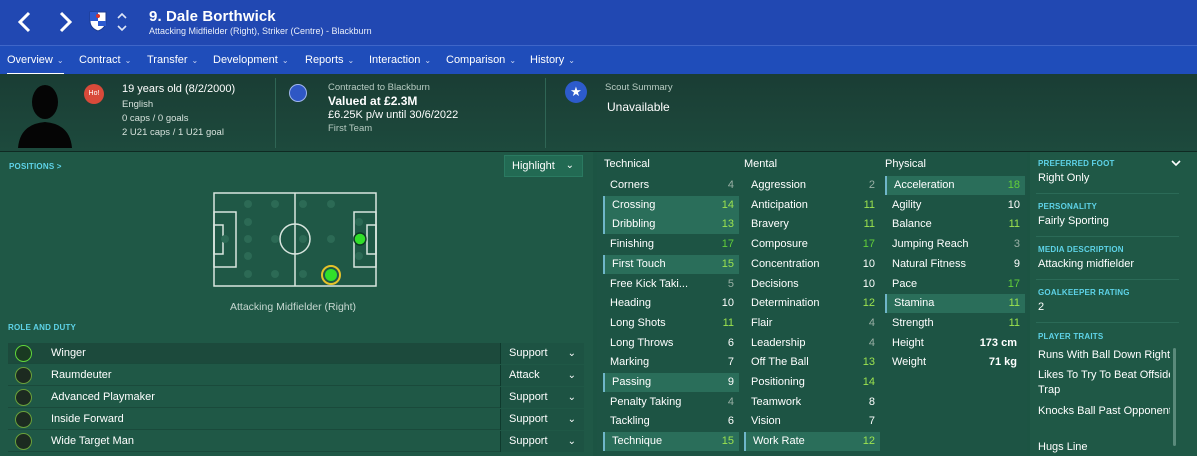  Describe the element at coordinates (779, 205) in the screenshot. I see `attribute-name: Anticipation` at that location.